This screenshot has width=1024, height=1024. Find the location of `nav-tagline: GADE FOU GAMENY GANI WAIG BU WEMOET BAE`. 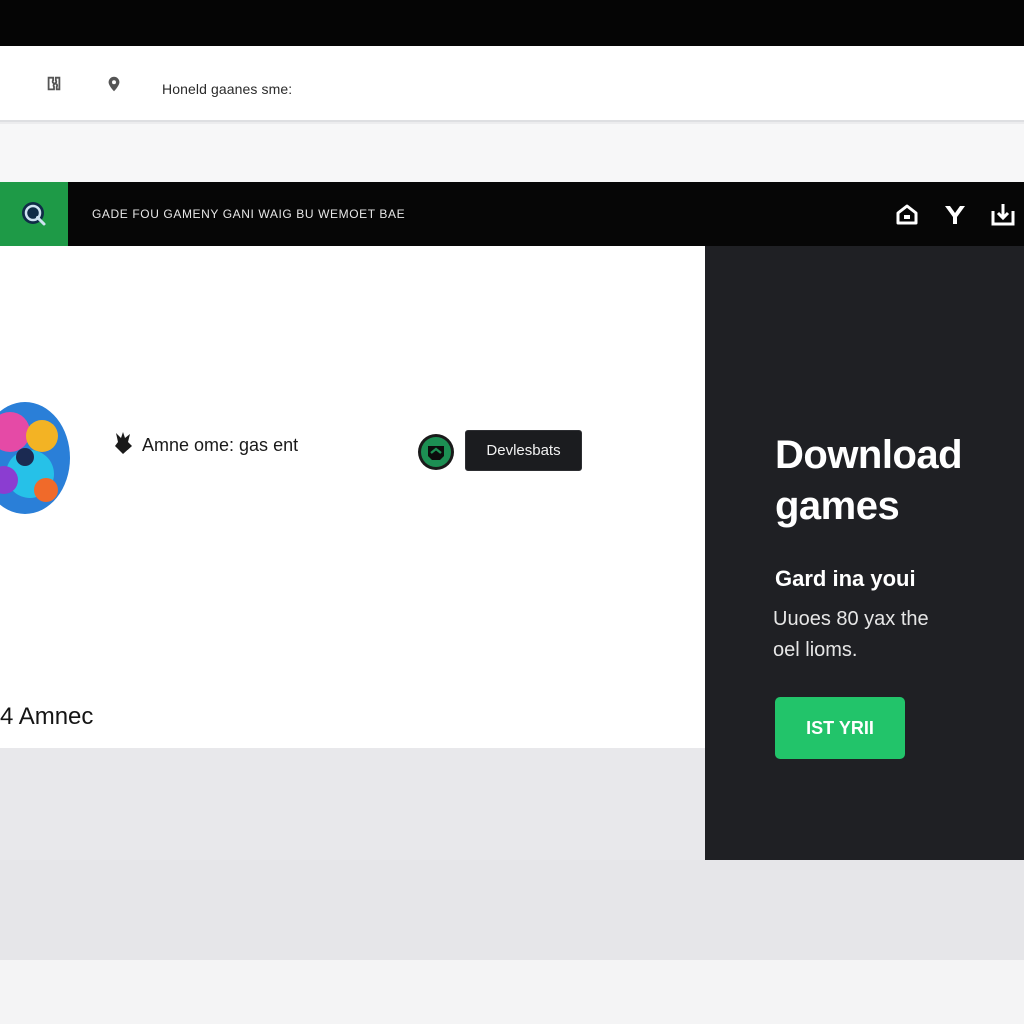

nav-tagline: GADE FOU GAMENY GANI WAIG BU WEMOET BAE is located at coordinates (249, 214).